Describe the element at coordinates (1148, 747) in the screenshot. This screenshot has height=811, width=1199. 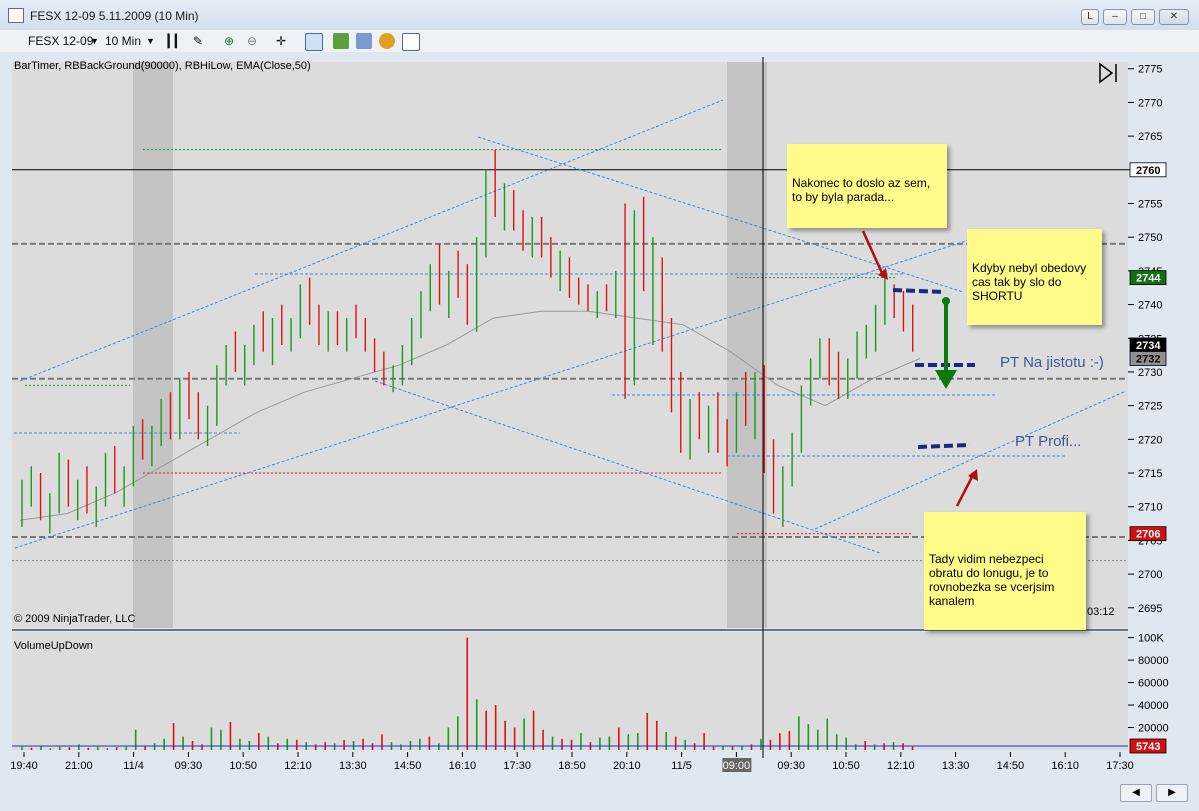
I see `volume-marker-label: 5743` at that location.